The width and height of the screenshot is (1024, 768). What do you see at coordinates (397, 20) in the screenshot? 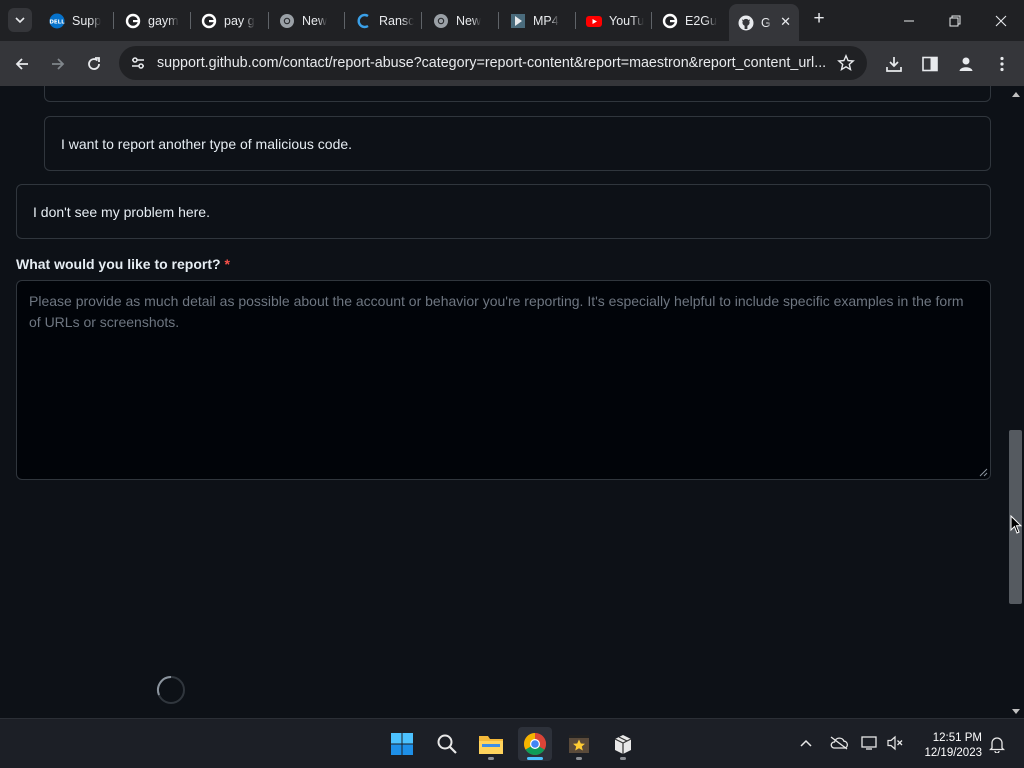
I see `tab-title: Ransc` at bounding box center [397, 20].